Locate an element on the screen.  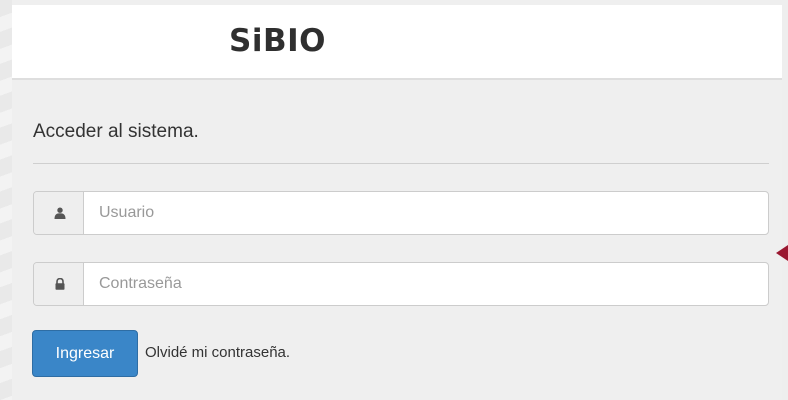
username-input-group is located at coordinates (401, 213).